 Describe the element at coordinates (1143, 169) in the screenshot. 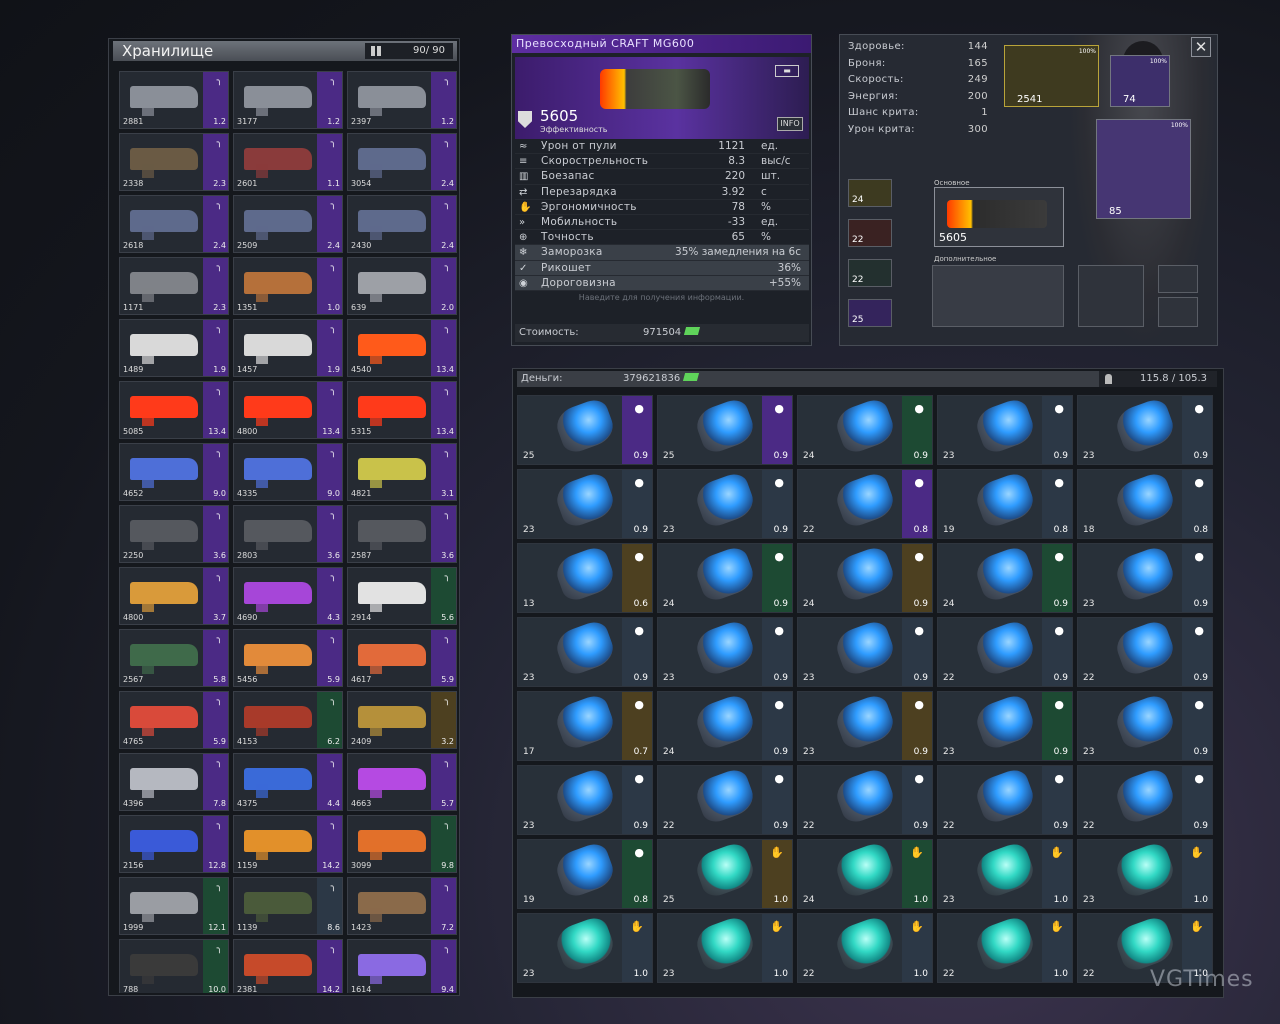

I see `equip-slot-armor: 100% 85` at that location.